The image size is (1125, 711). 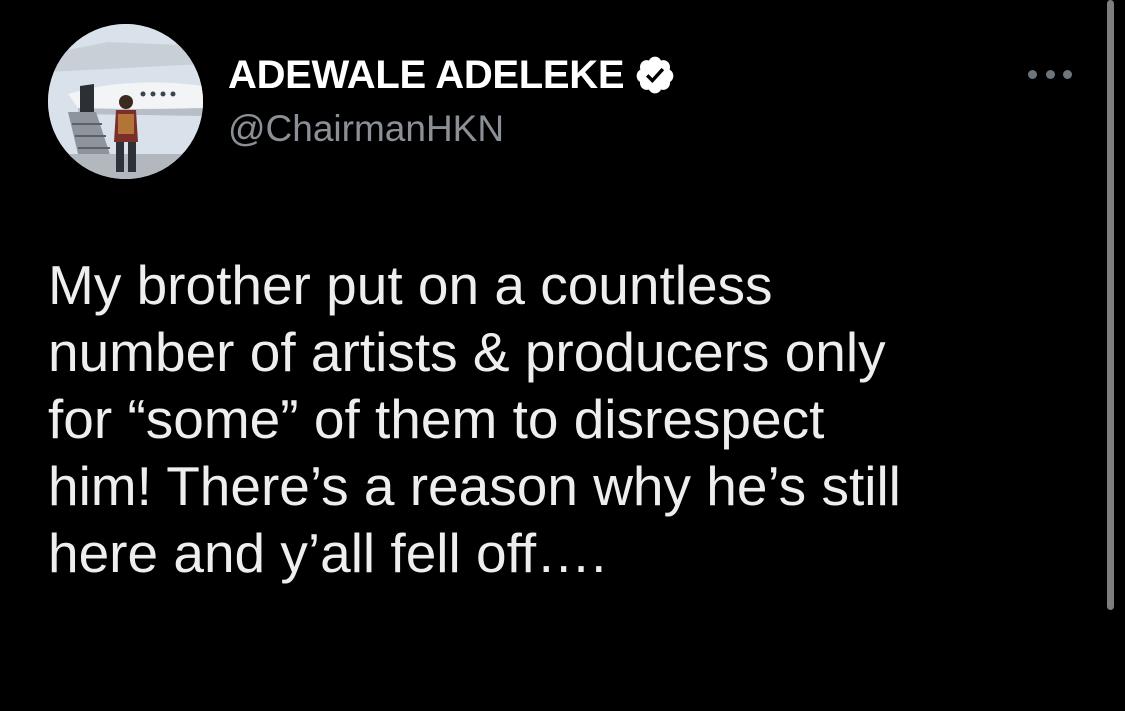 I want to click on verified-badge-icon, so click(x=655, y=75).